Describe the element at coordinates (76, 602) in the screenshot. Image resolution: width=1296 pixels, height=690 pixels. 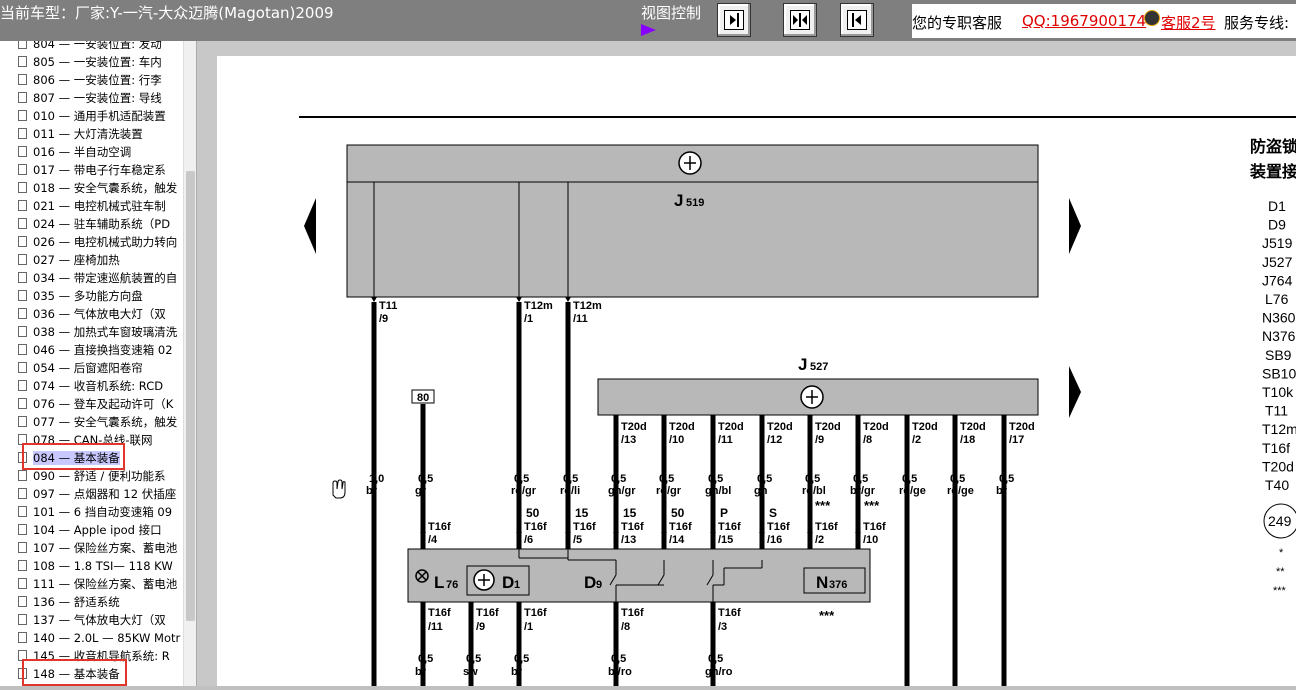
I see `sidebar-item-label: 136 — 舒适系统` at that location.